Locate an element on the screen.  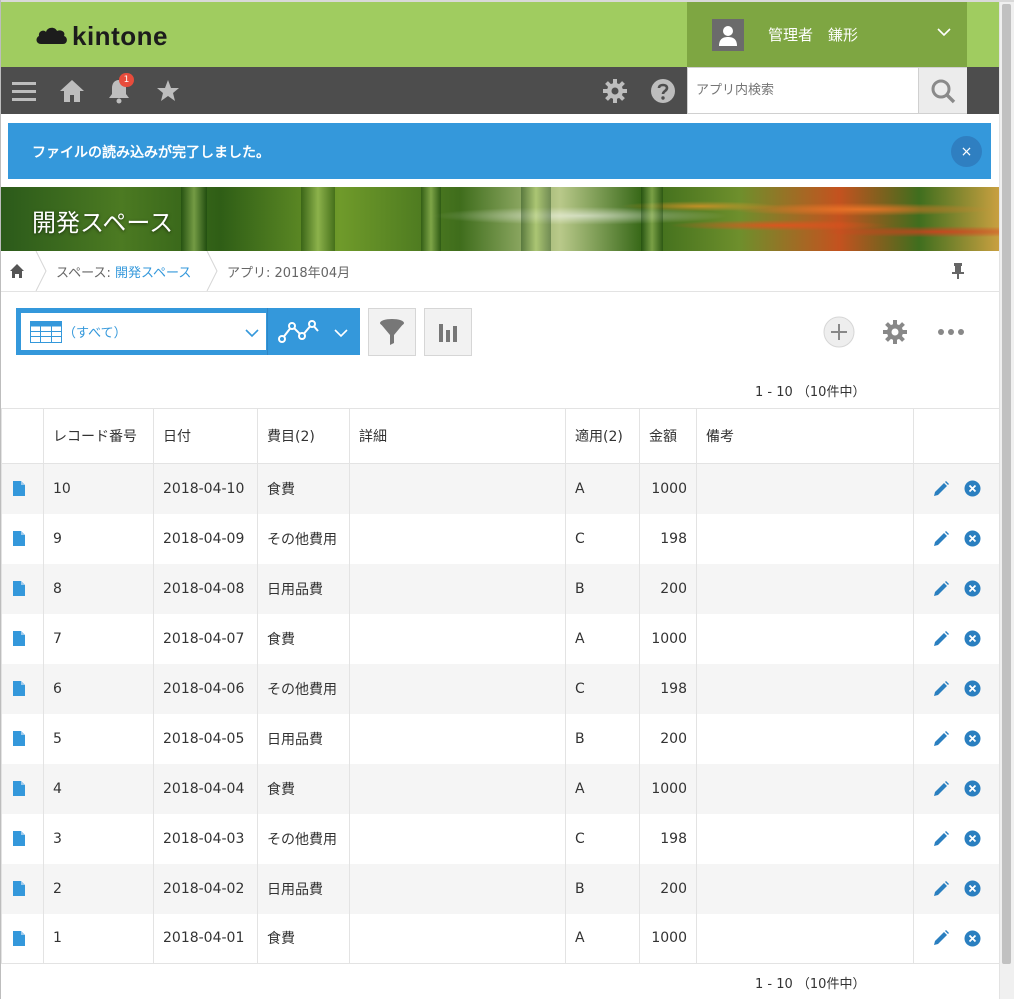
cell-category: その他費用 is located at coordinates (303, 538).